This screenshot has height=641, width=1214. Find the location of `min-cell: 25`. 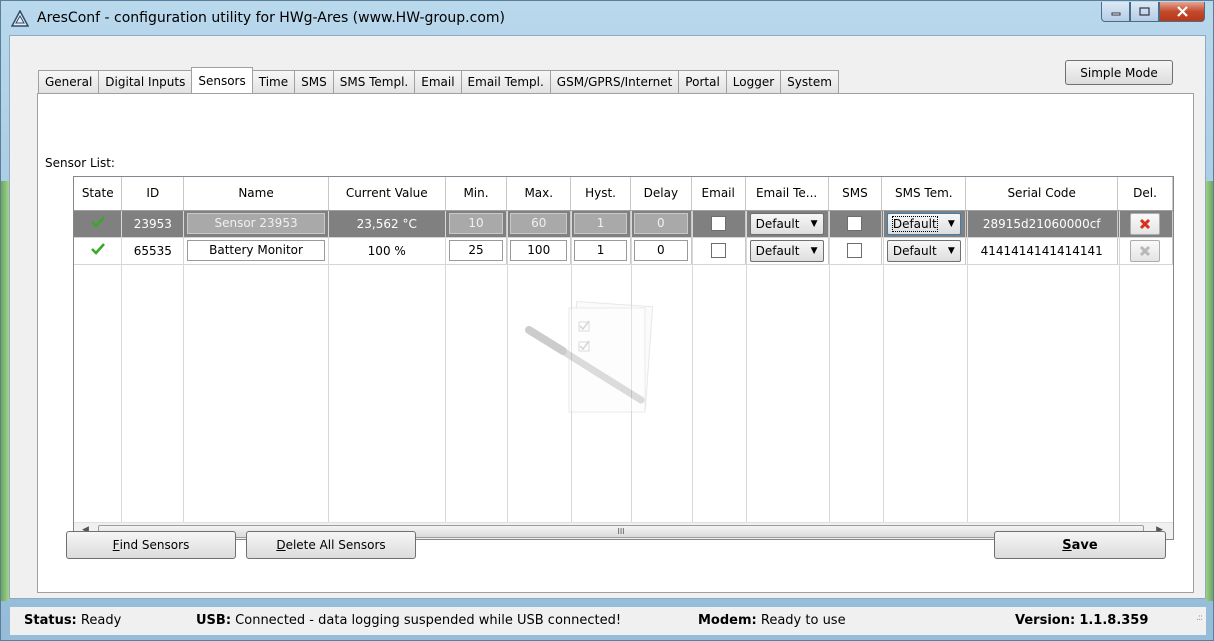

min-cell: 25 is located at coordinates (476, 251).